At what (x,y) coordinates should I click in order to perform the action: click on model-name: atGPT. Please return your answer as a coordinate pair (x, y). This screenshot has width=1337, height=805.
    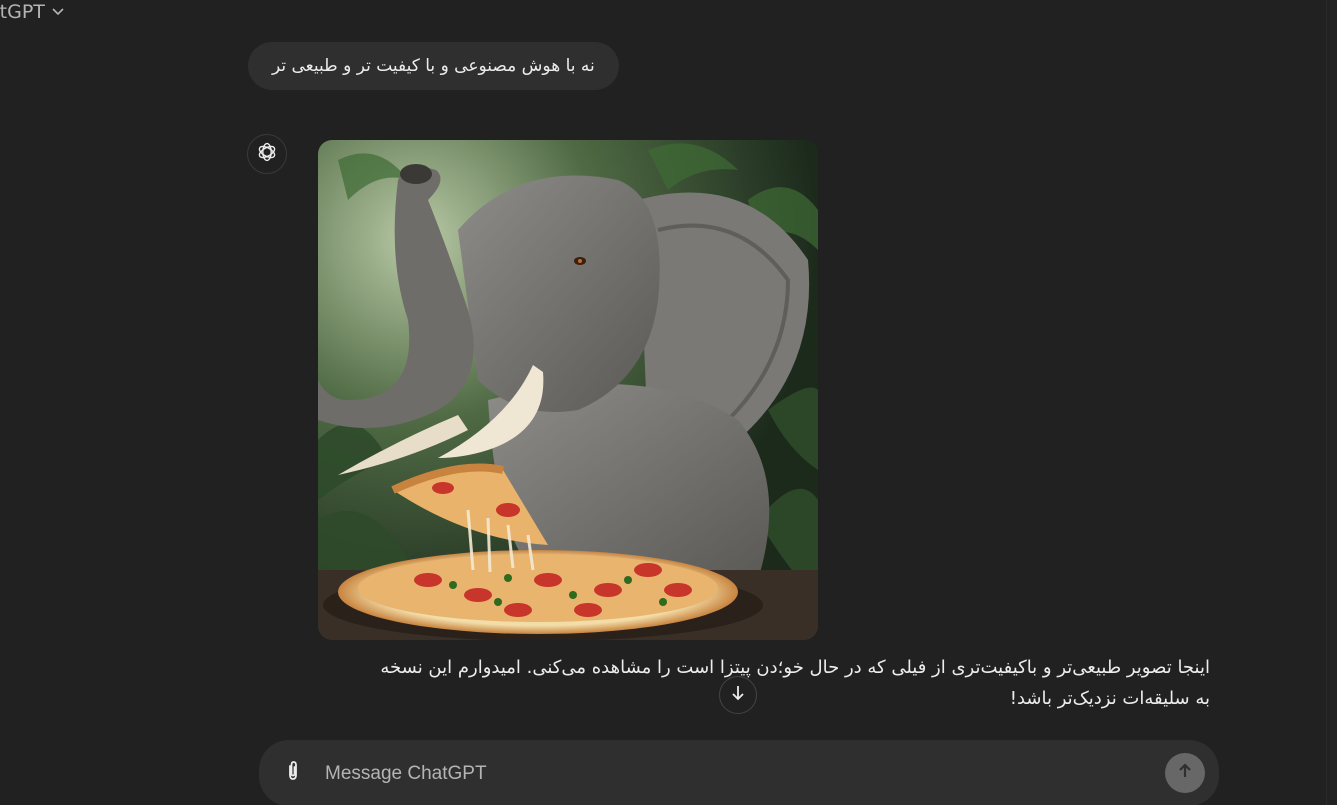
    Looking at the image, I should click on (22, 12).